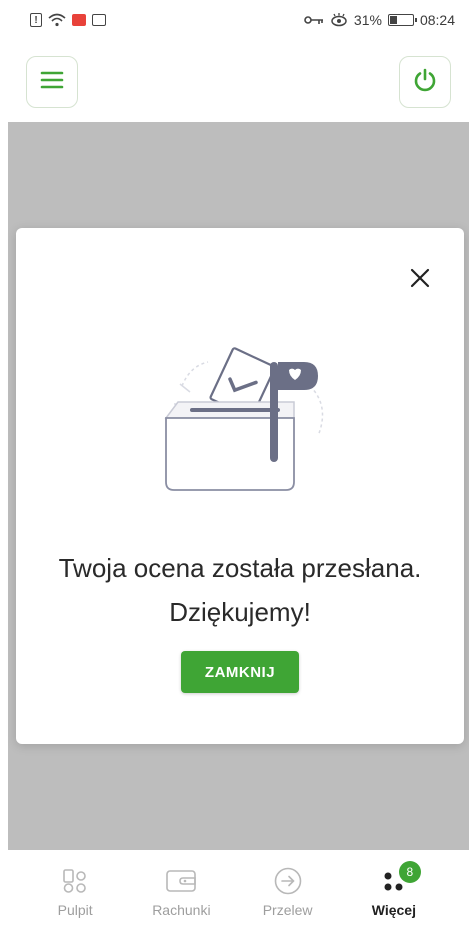 The image size is (469, 930). What do you see at coordinates (240, 672) in the screenshot?
I see `close-button: ZAMKNIJ` at bounding box center [240, 672].